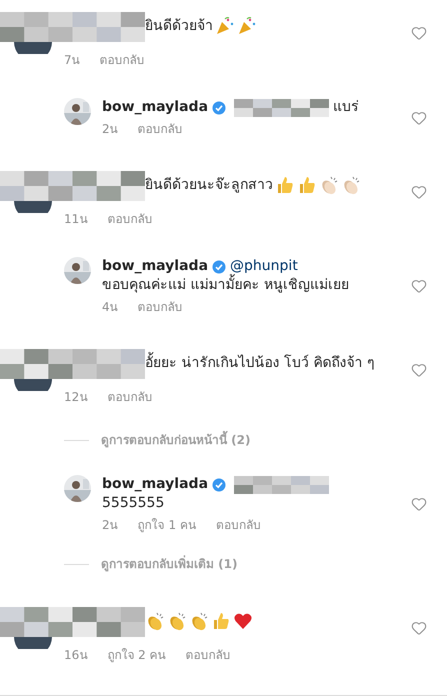  I want to click on comment-time: 4น, so click(110, 307).